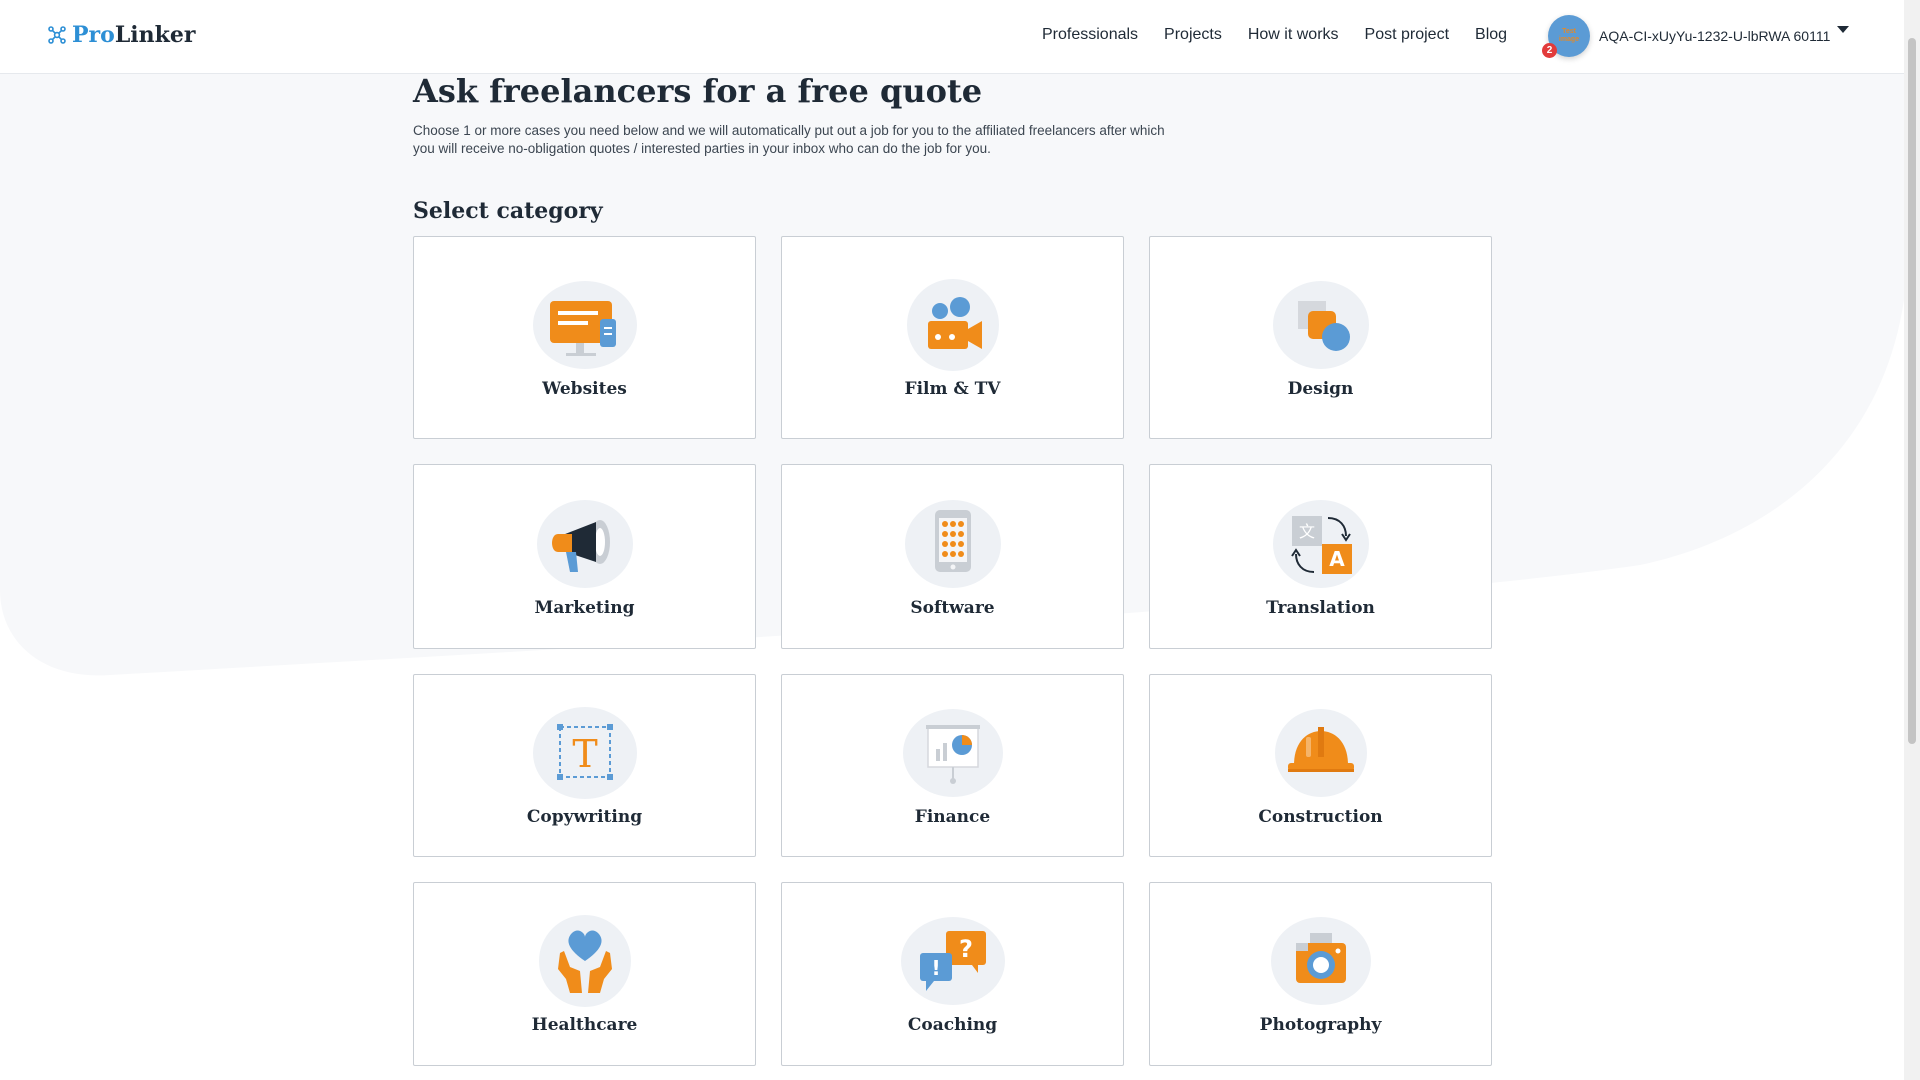  Describe the element at coordinates (952, 607) in the screenshot. I see `category-label: Software` at that location.